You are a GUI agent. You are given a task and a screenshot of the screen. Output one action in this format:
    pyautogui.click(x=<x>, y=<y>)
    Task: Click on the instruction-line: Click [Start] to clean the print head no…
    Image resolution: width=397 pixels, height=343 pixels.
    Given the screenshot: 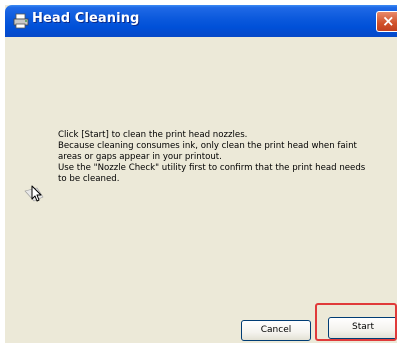 What is the action you would take?
    pyautogui.click(x=153, y=135)
    